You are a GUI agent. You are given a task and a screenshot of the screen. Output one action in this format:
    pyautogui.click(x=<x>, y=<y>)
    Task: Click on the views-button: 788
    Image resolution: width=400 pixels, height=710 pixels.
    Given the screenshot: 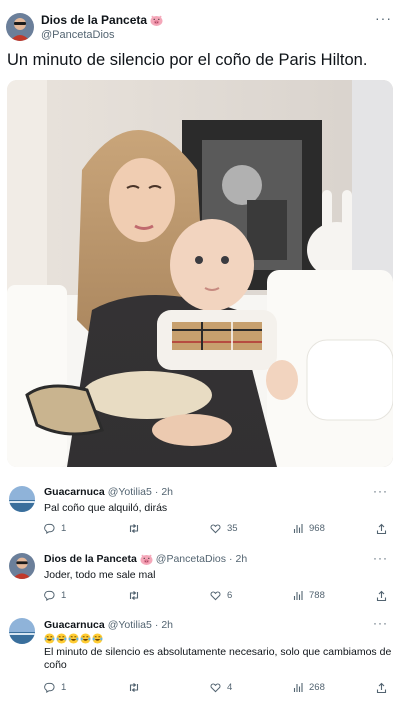 What is the action you would take?
    pyautogui.click(x=309, y=595)
    